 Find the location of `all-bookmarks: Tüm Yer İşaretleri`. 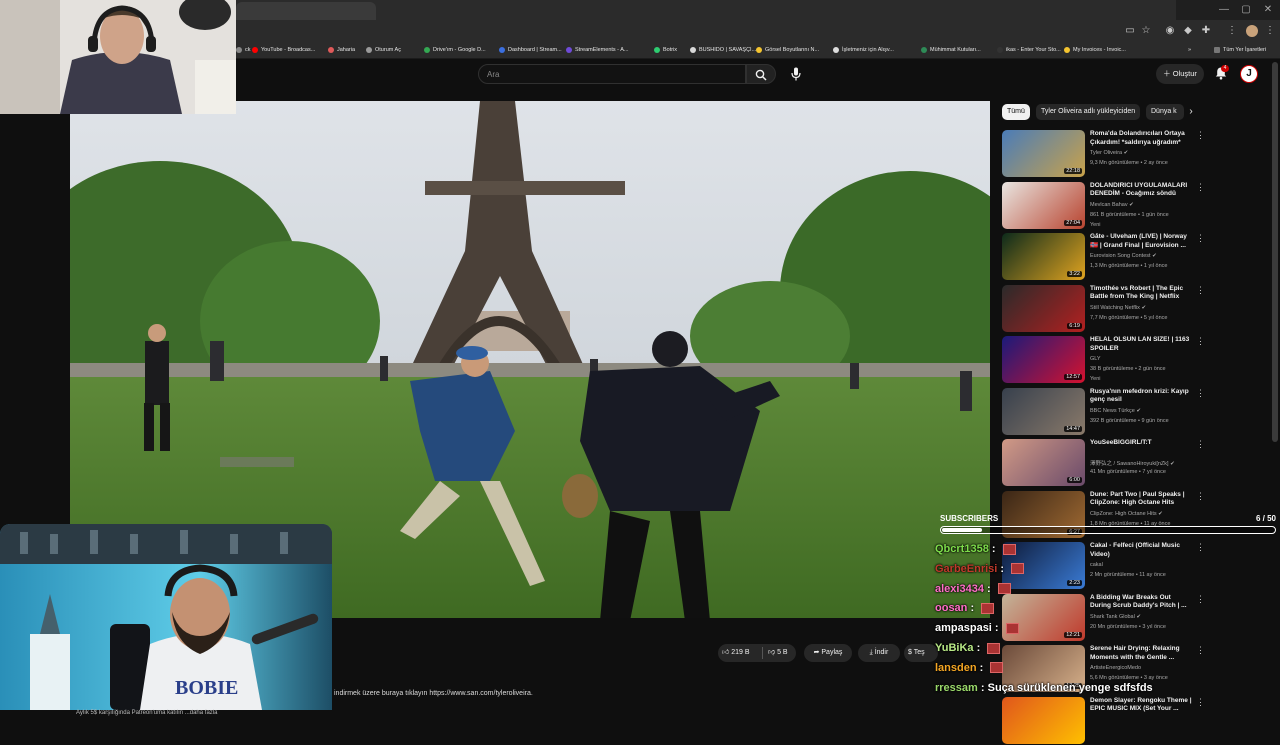

all-bookmarks: Tüm Yer İşaretleri is located at coordinates (1240, 50).